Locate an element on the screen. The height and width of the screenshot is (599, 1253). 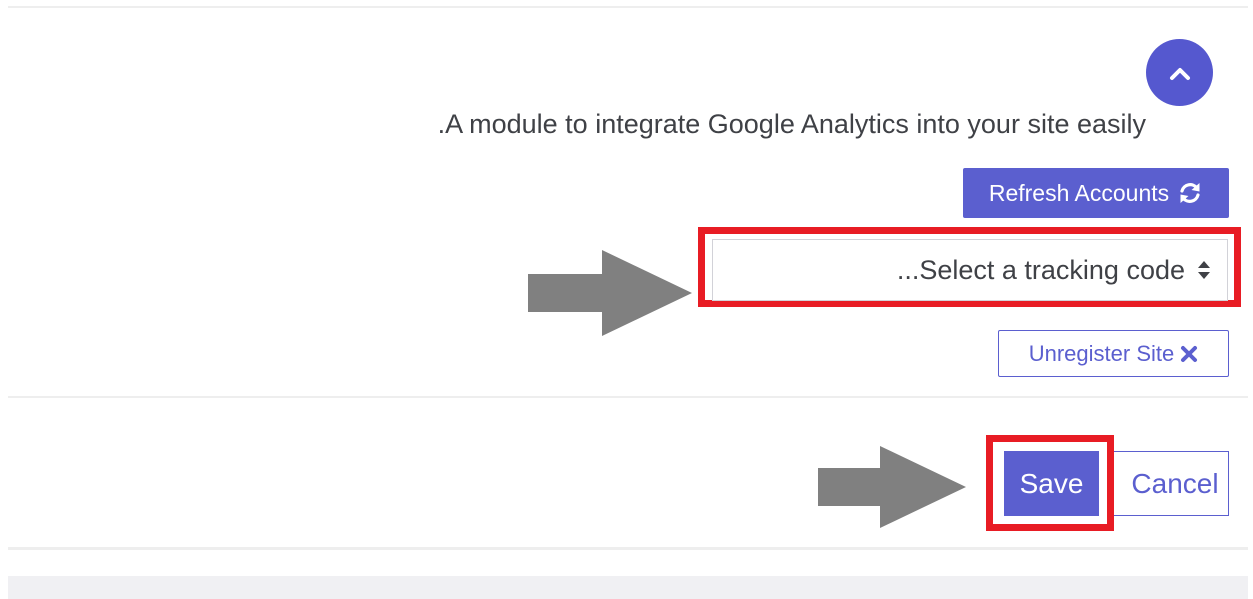
bottom-divider is located at coordinates (628, 548).